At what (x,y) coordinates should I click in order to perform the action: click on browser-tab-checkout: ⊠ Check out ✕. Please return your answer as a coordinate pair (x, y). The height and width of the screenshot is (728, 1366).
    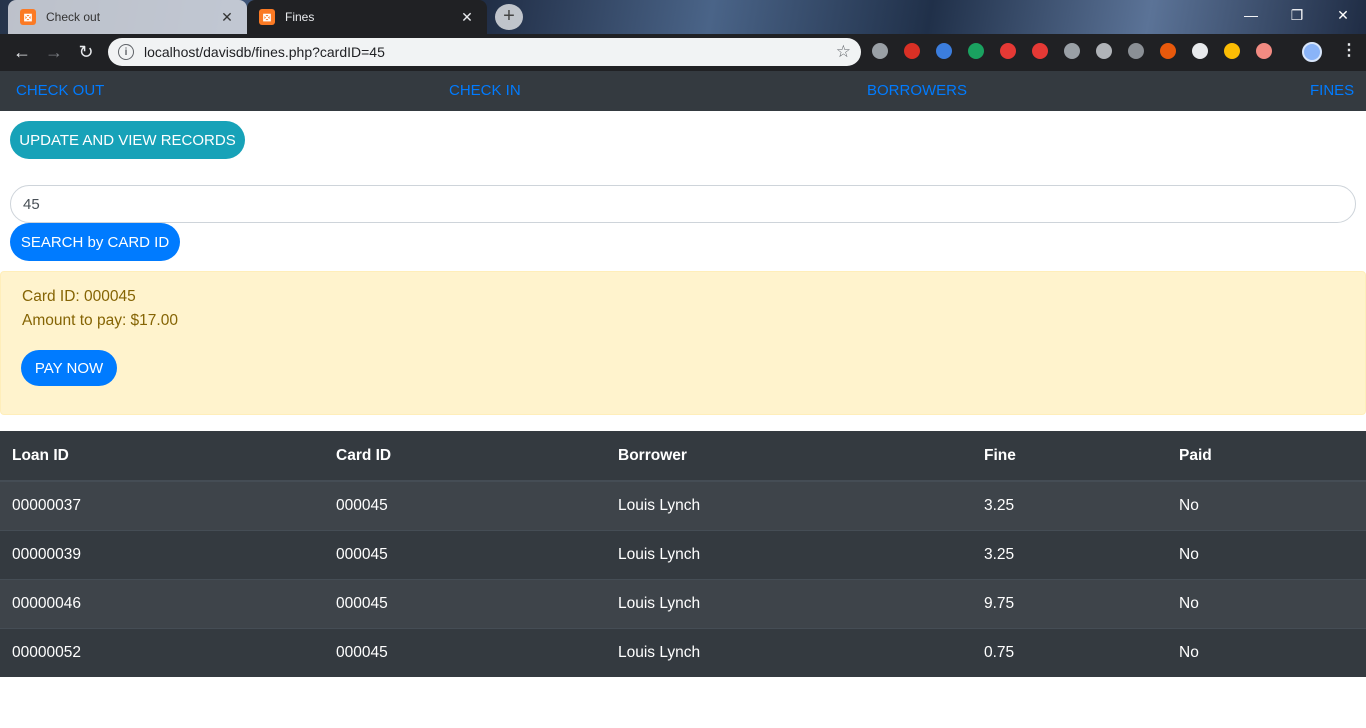
    Looking at the image, I should click on (127, 17).